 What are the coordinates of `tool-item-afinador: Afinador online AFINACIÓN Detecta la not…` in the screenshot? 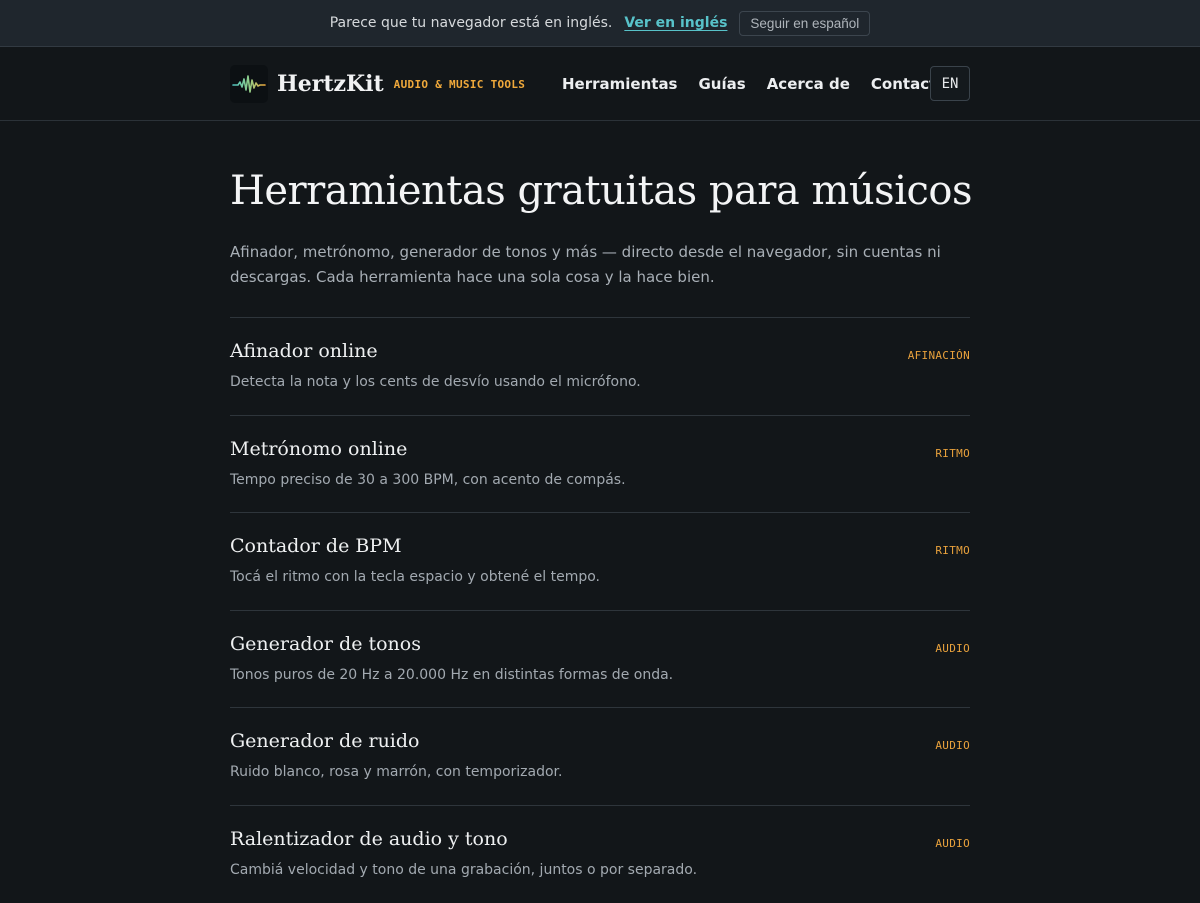 It's located at (600, 366).